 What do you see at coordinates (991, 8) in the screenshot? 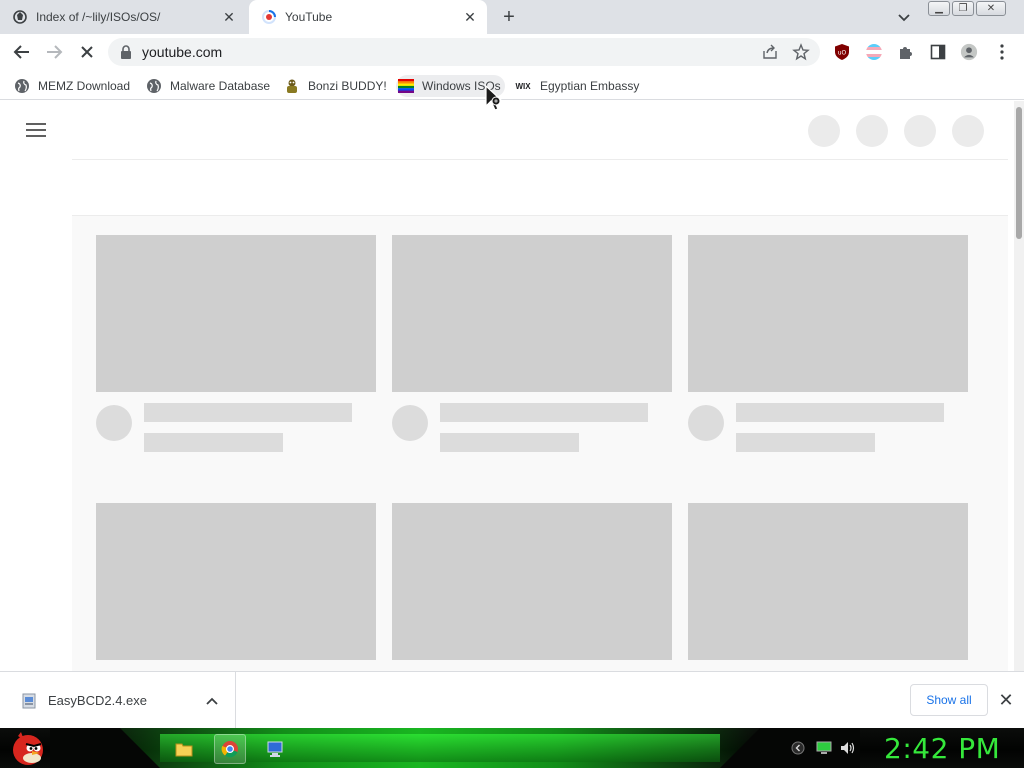
I see `close-window-button: ✕` at bounding box center [991, 8].